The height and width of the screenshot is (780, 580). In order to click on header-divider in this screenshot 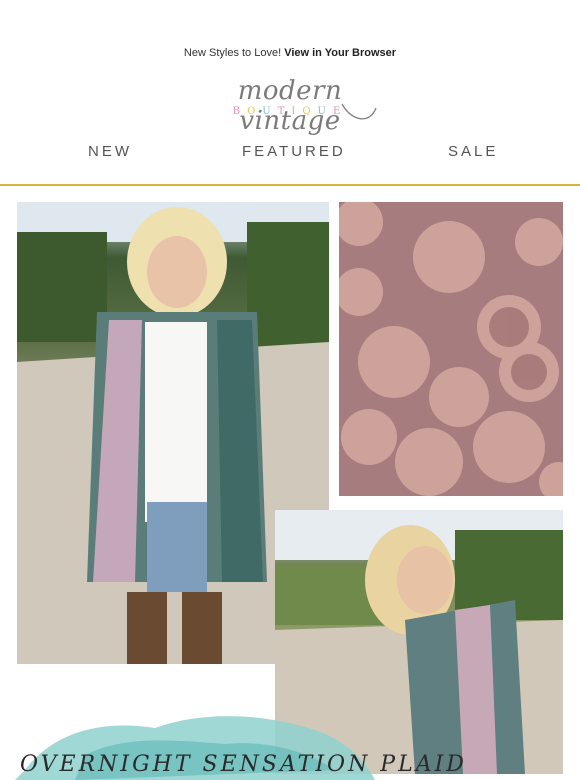, I will do `click(290, 185)`.